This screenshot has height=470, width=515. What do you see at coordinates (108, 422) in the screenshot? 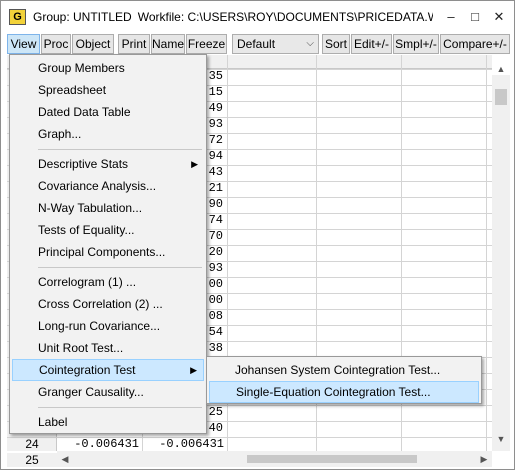
I see `menu-item-label: Label` at bounding box center [108, 422].